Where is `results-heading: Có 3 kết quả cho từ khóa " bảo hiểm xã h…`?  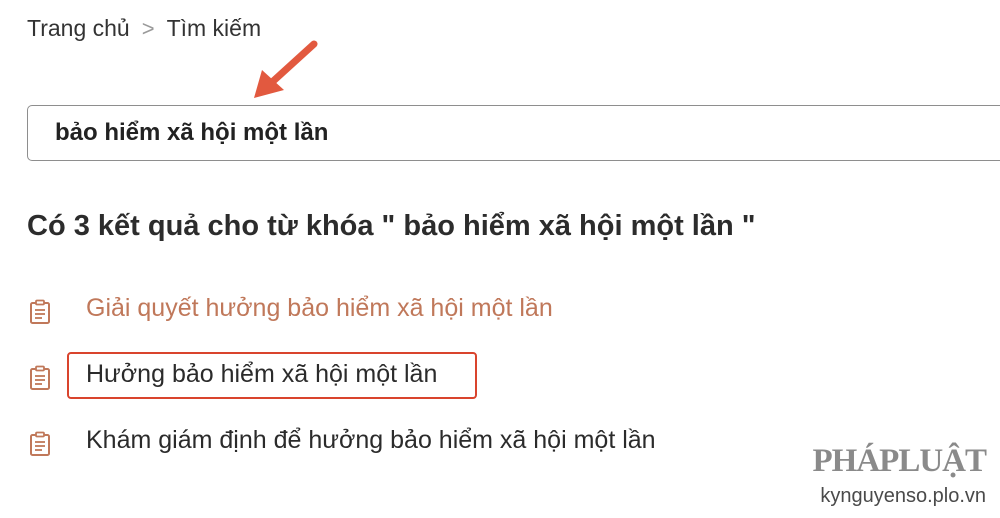 results-heading: Có 3 kết quả cho từ khóa " bảo hiểm xã h… is located at coordinates (391, 226).